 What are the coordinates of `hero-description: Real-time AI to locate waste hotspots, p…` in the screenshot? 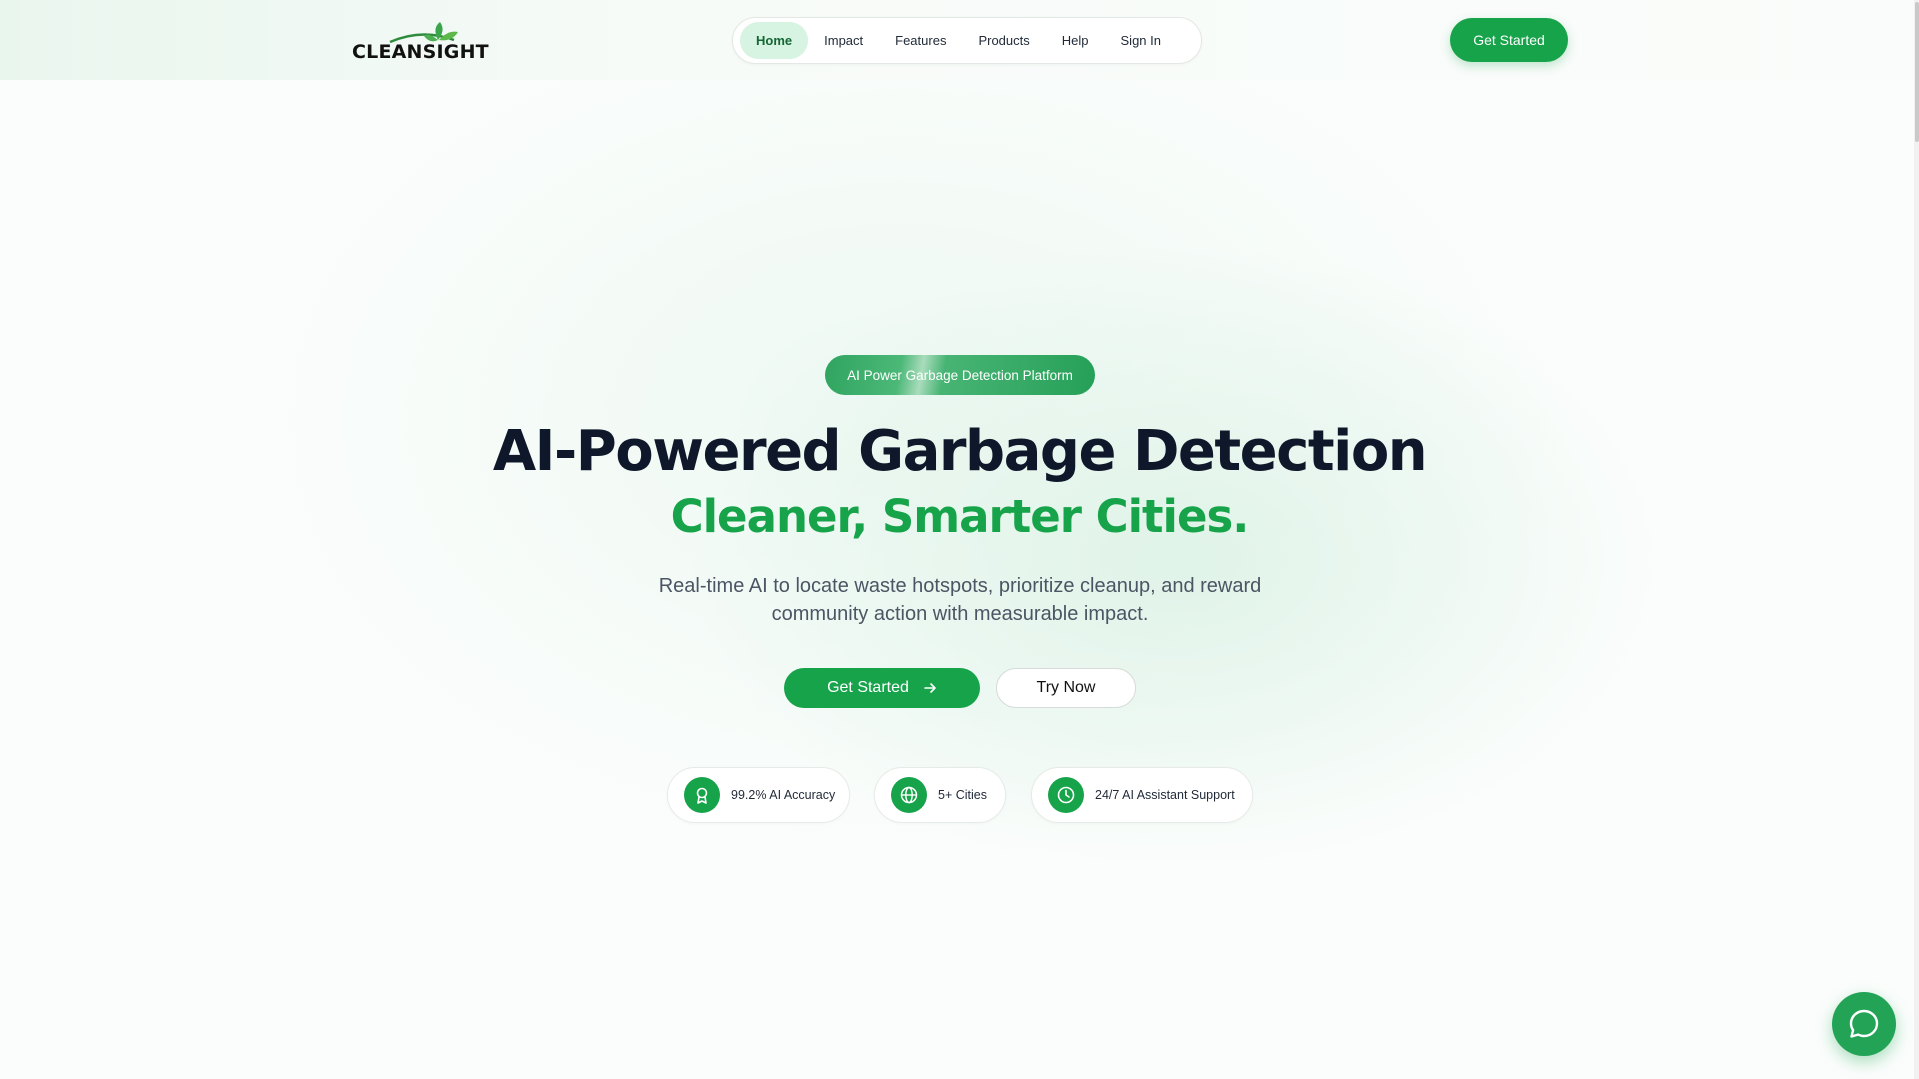 It's located at (960, 600).